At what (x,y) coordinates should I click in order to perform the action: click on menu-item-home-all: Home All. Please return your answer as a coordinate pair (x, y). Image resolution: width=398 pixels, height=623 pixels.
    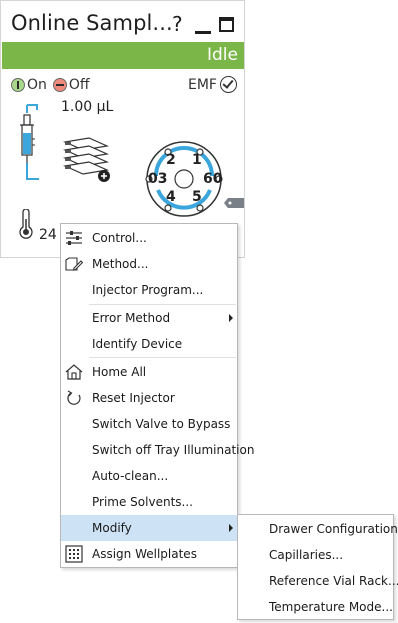
    Looking at the image, I should click on (149, 372).